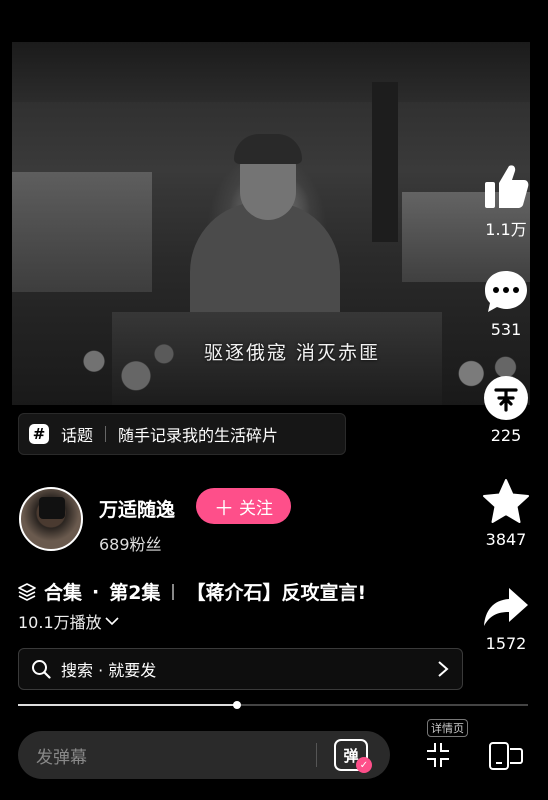 The height and width of the screenshot is (800, 548). What do you see at coordinates (506, 291) in the screenshot?
I see `comment-icon` at bounding box center [506, 291].